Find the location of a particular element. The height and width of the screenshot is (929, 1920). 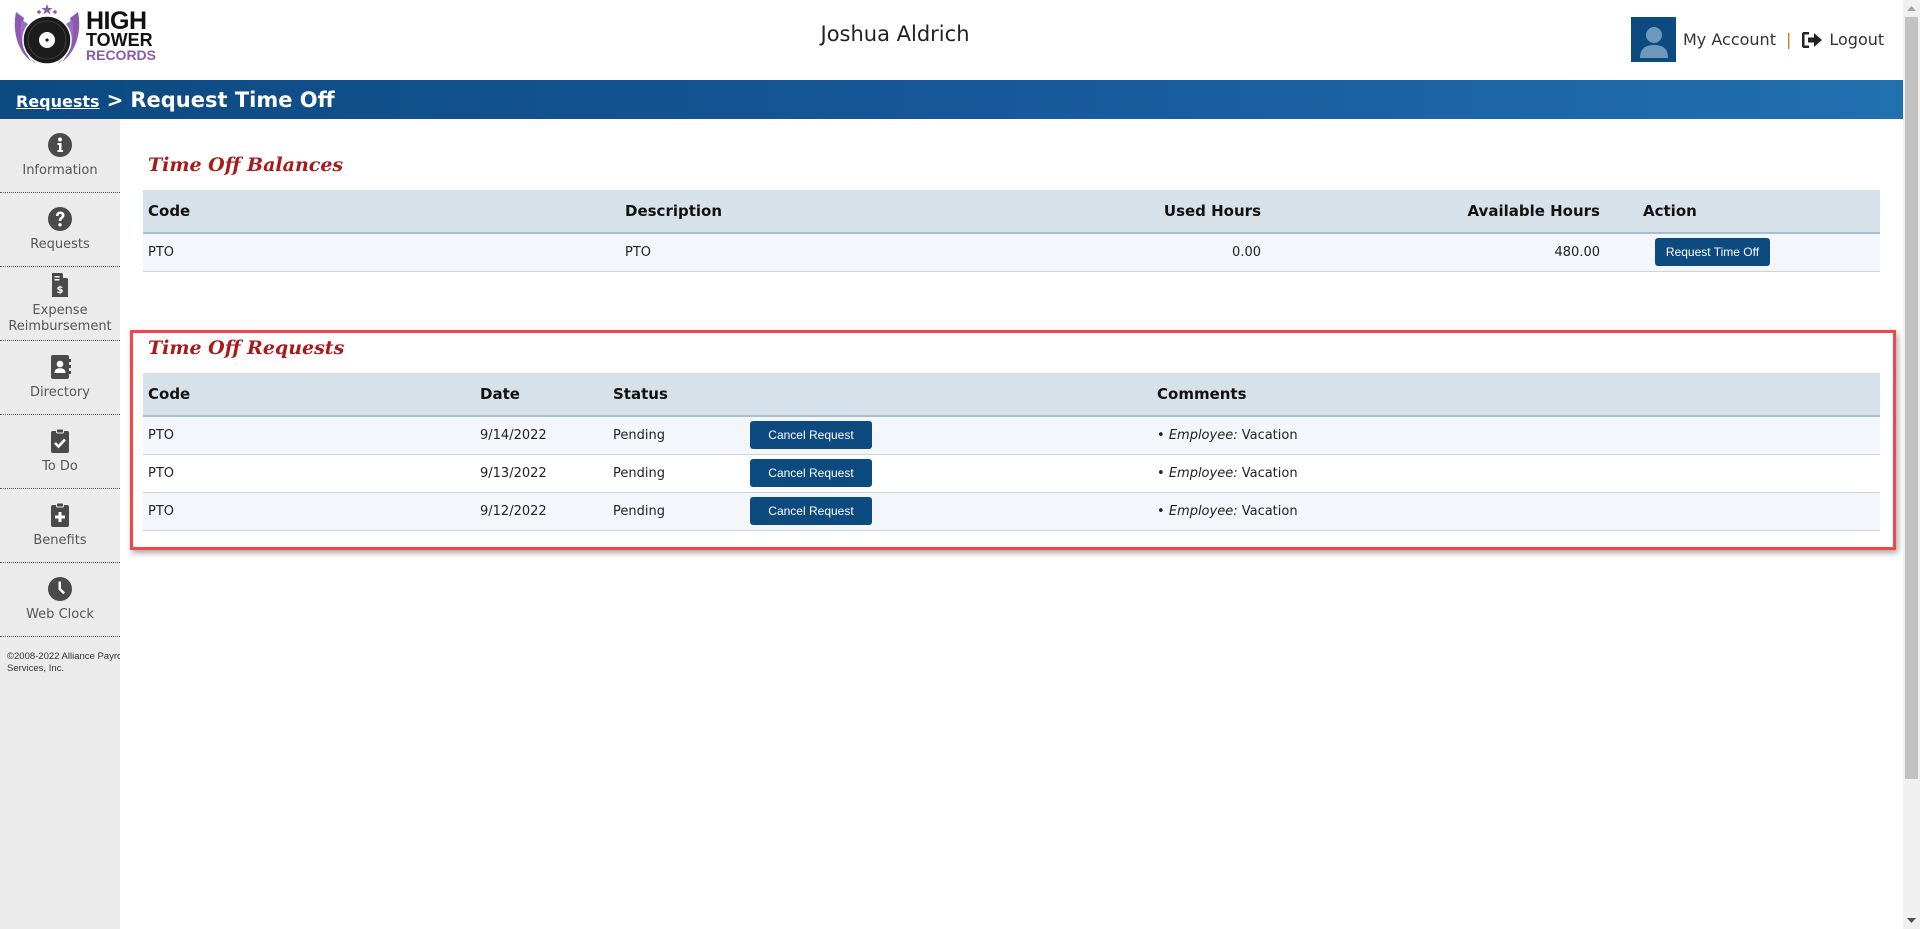

table-header-row: Code Date Status Comments is located at coordinates (1011, 395).